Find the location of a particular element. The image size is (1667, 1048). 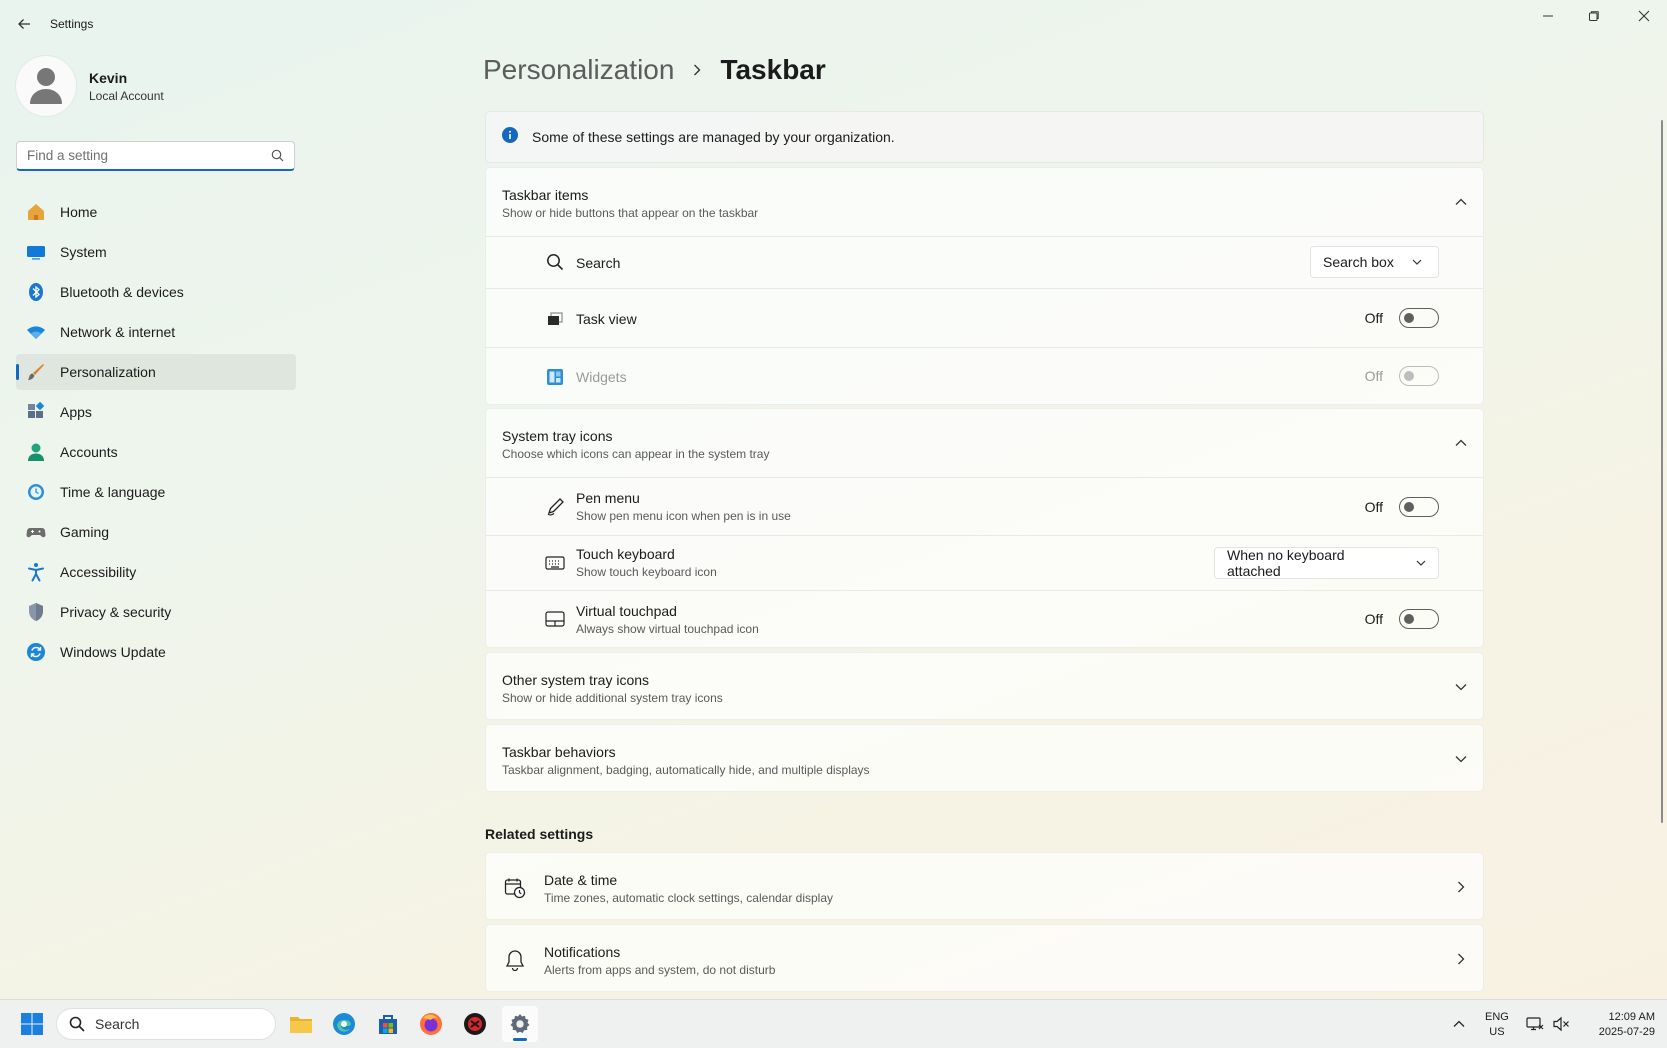

home-icon is located at coordinates (36, 212).